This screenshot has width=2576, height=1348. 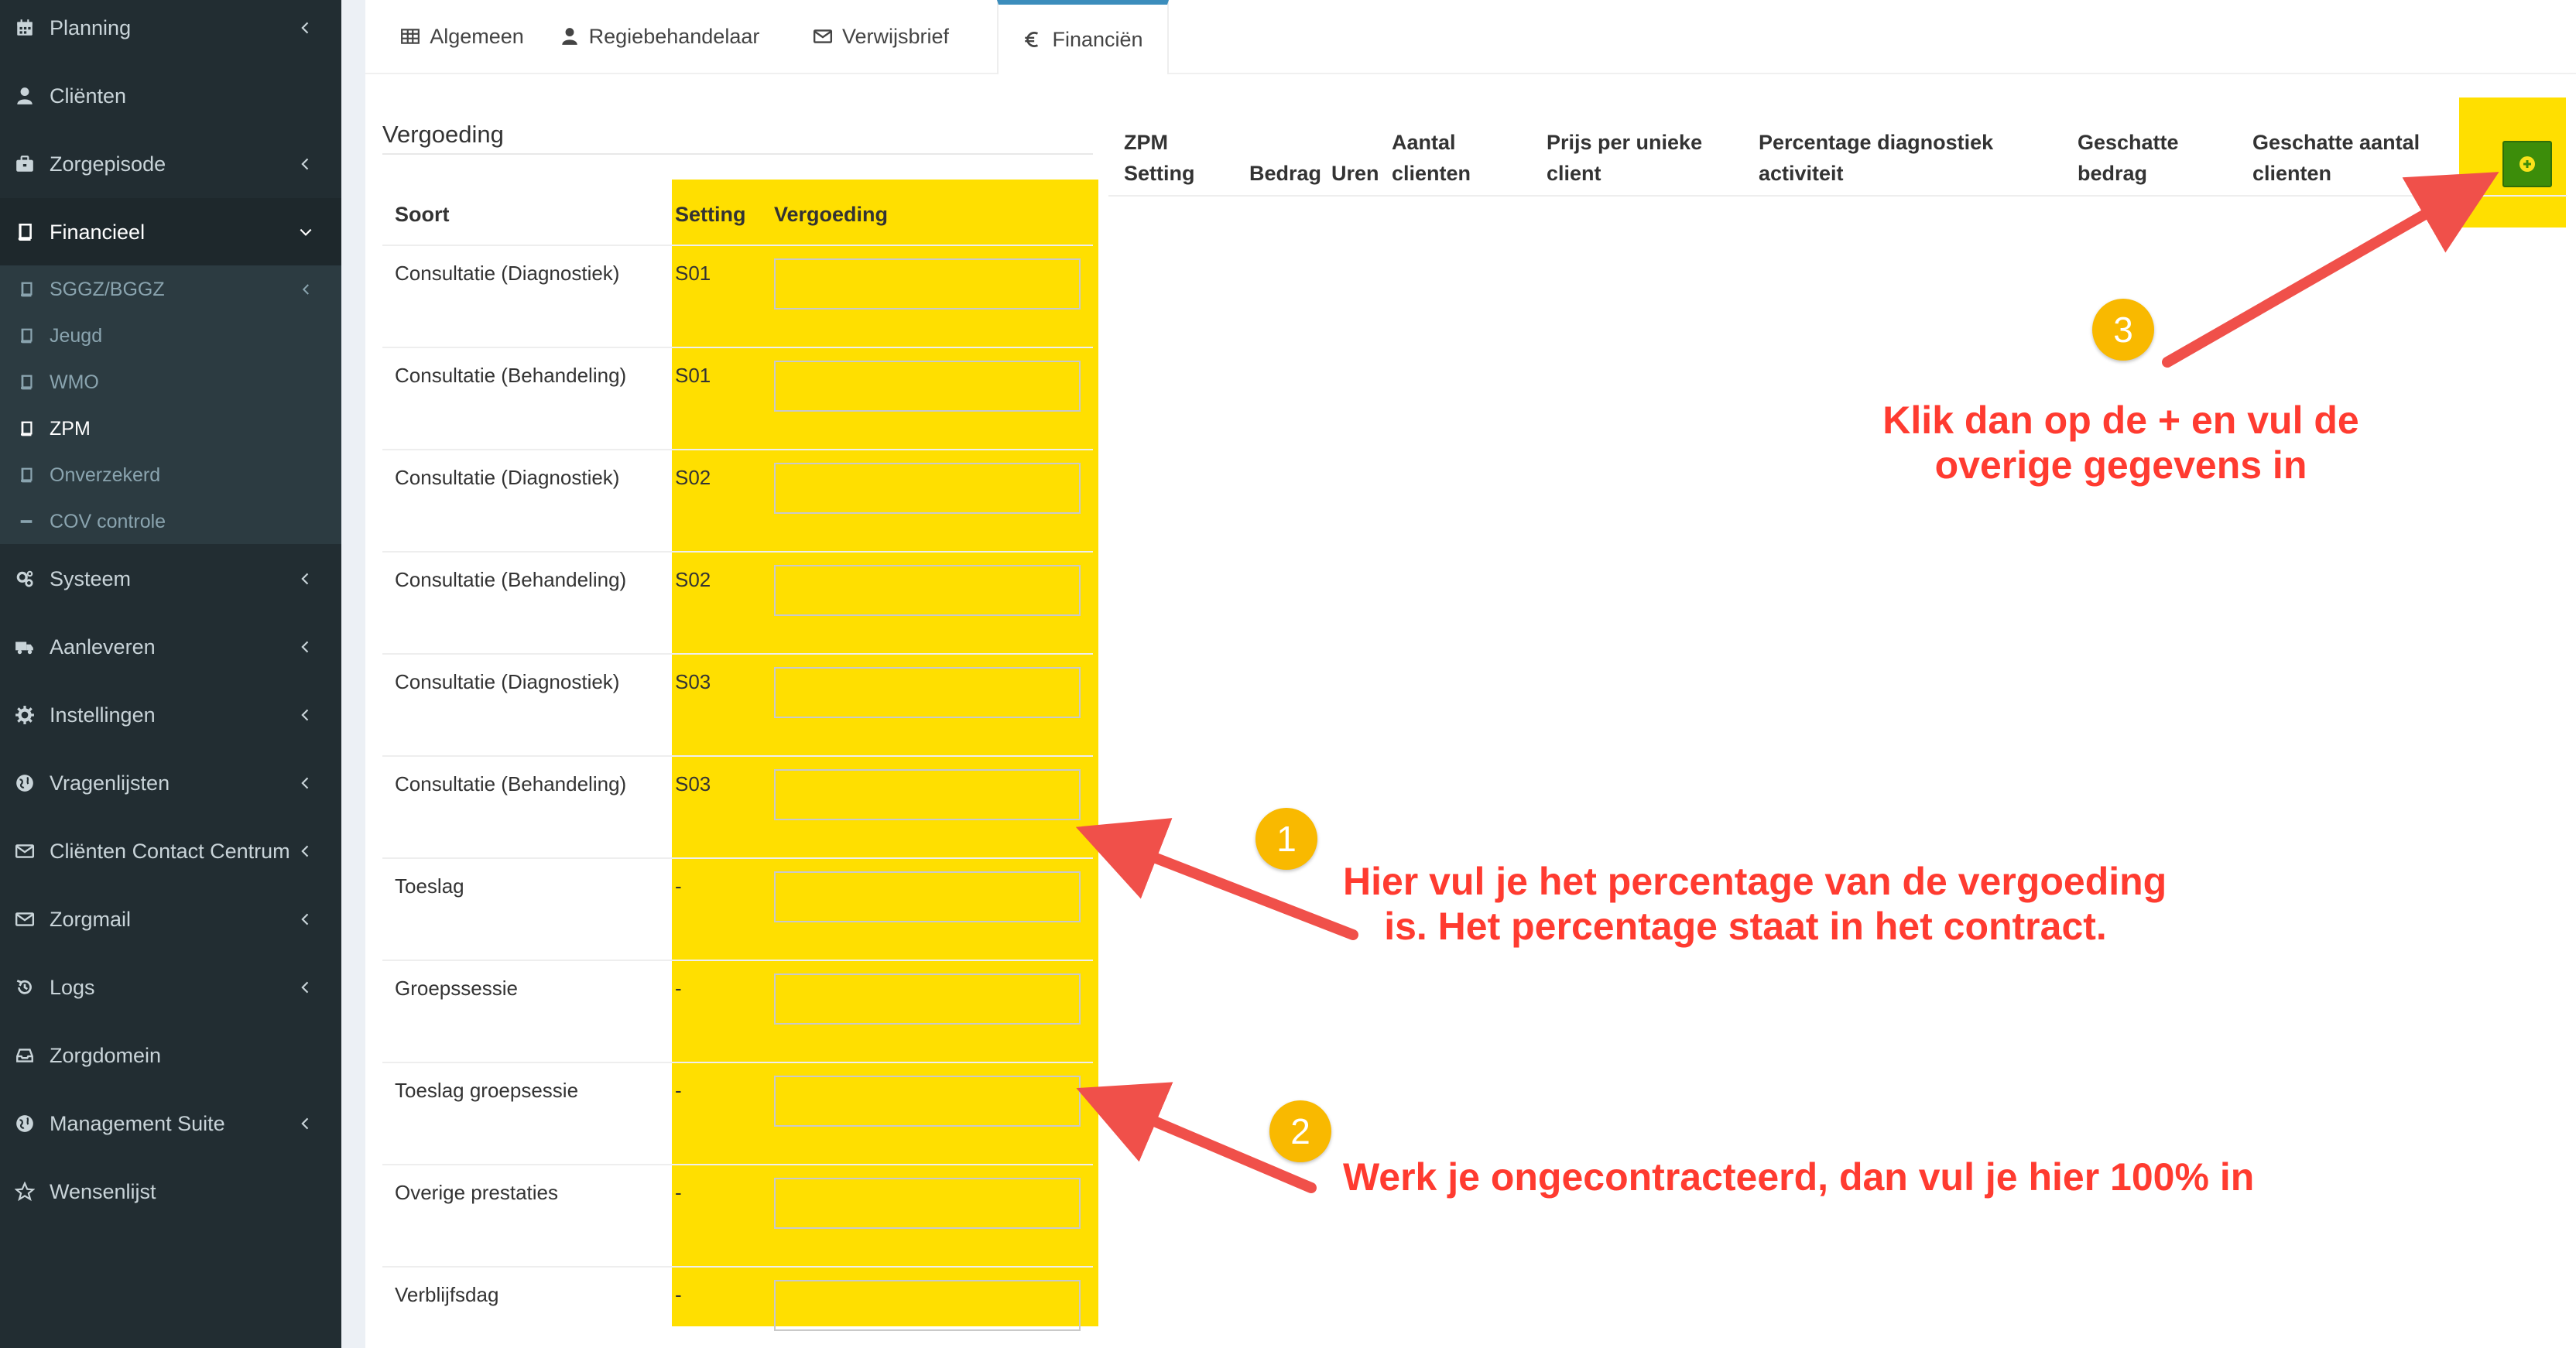 What do you see at coordinates (429, 886) in the screenshot?
I see `cell-soort: Toeslag` at bounding box center [429, 886].